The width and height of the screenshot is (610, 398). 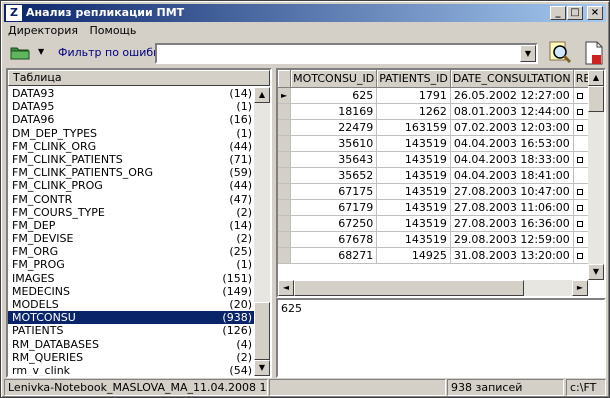 I want to click on table-row: 67179 143519 27.08.2003 11:06:00, so click(x=441, y=207).